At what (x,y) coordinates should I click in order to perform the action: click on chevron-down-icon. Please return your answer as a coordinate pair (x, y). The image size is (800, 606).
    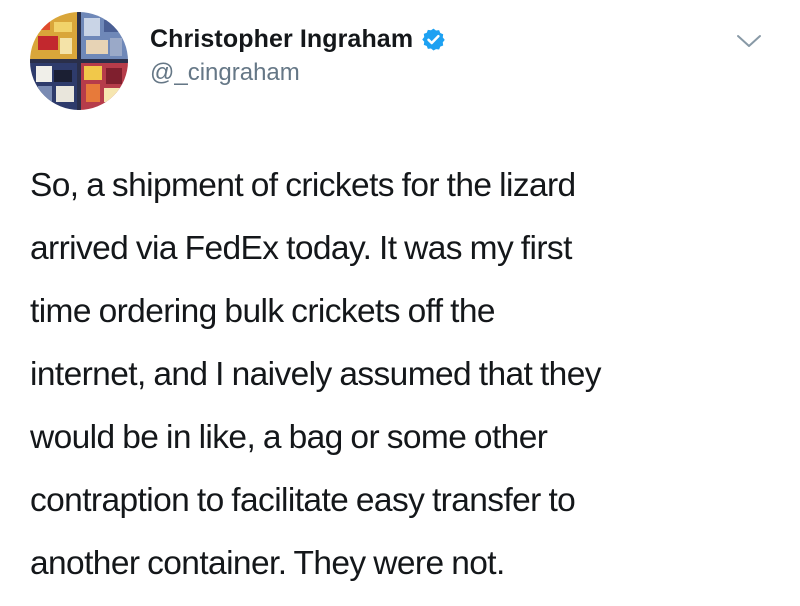
    Looking at the image, I should click on (749, 41).